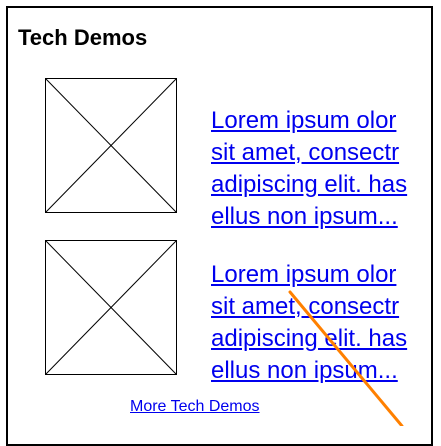  Describe the element at coordinates (304, 120) in the screenshot. I see `demo-link-1-line-1: Lorem ipsum olor` at that location.